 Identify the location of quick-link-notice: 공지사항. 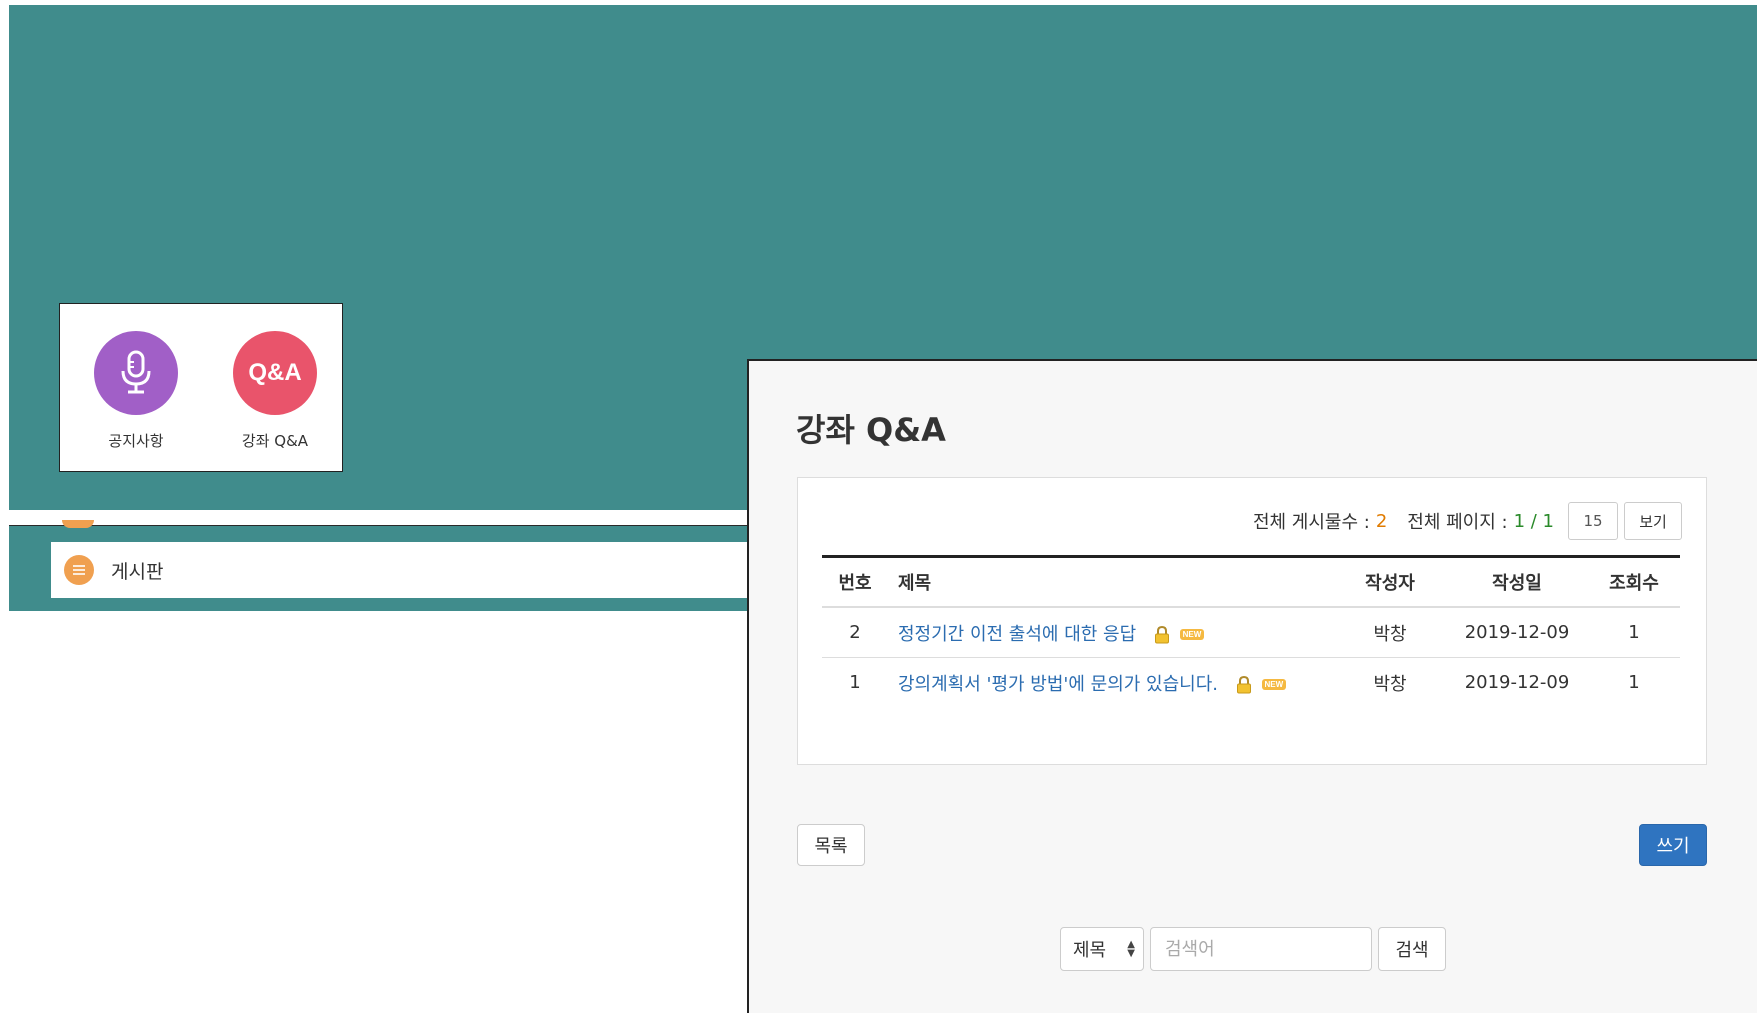
(136, 391).